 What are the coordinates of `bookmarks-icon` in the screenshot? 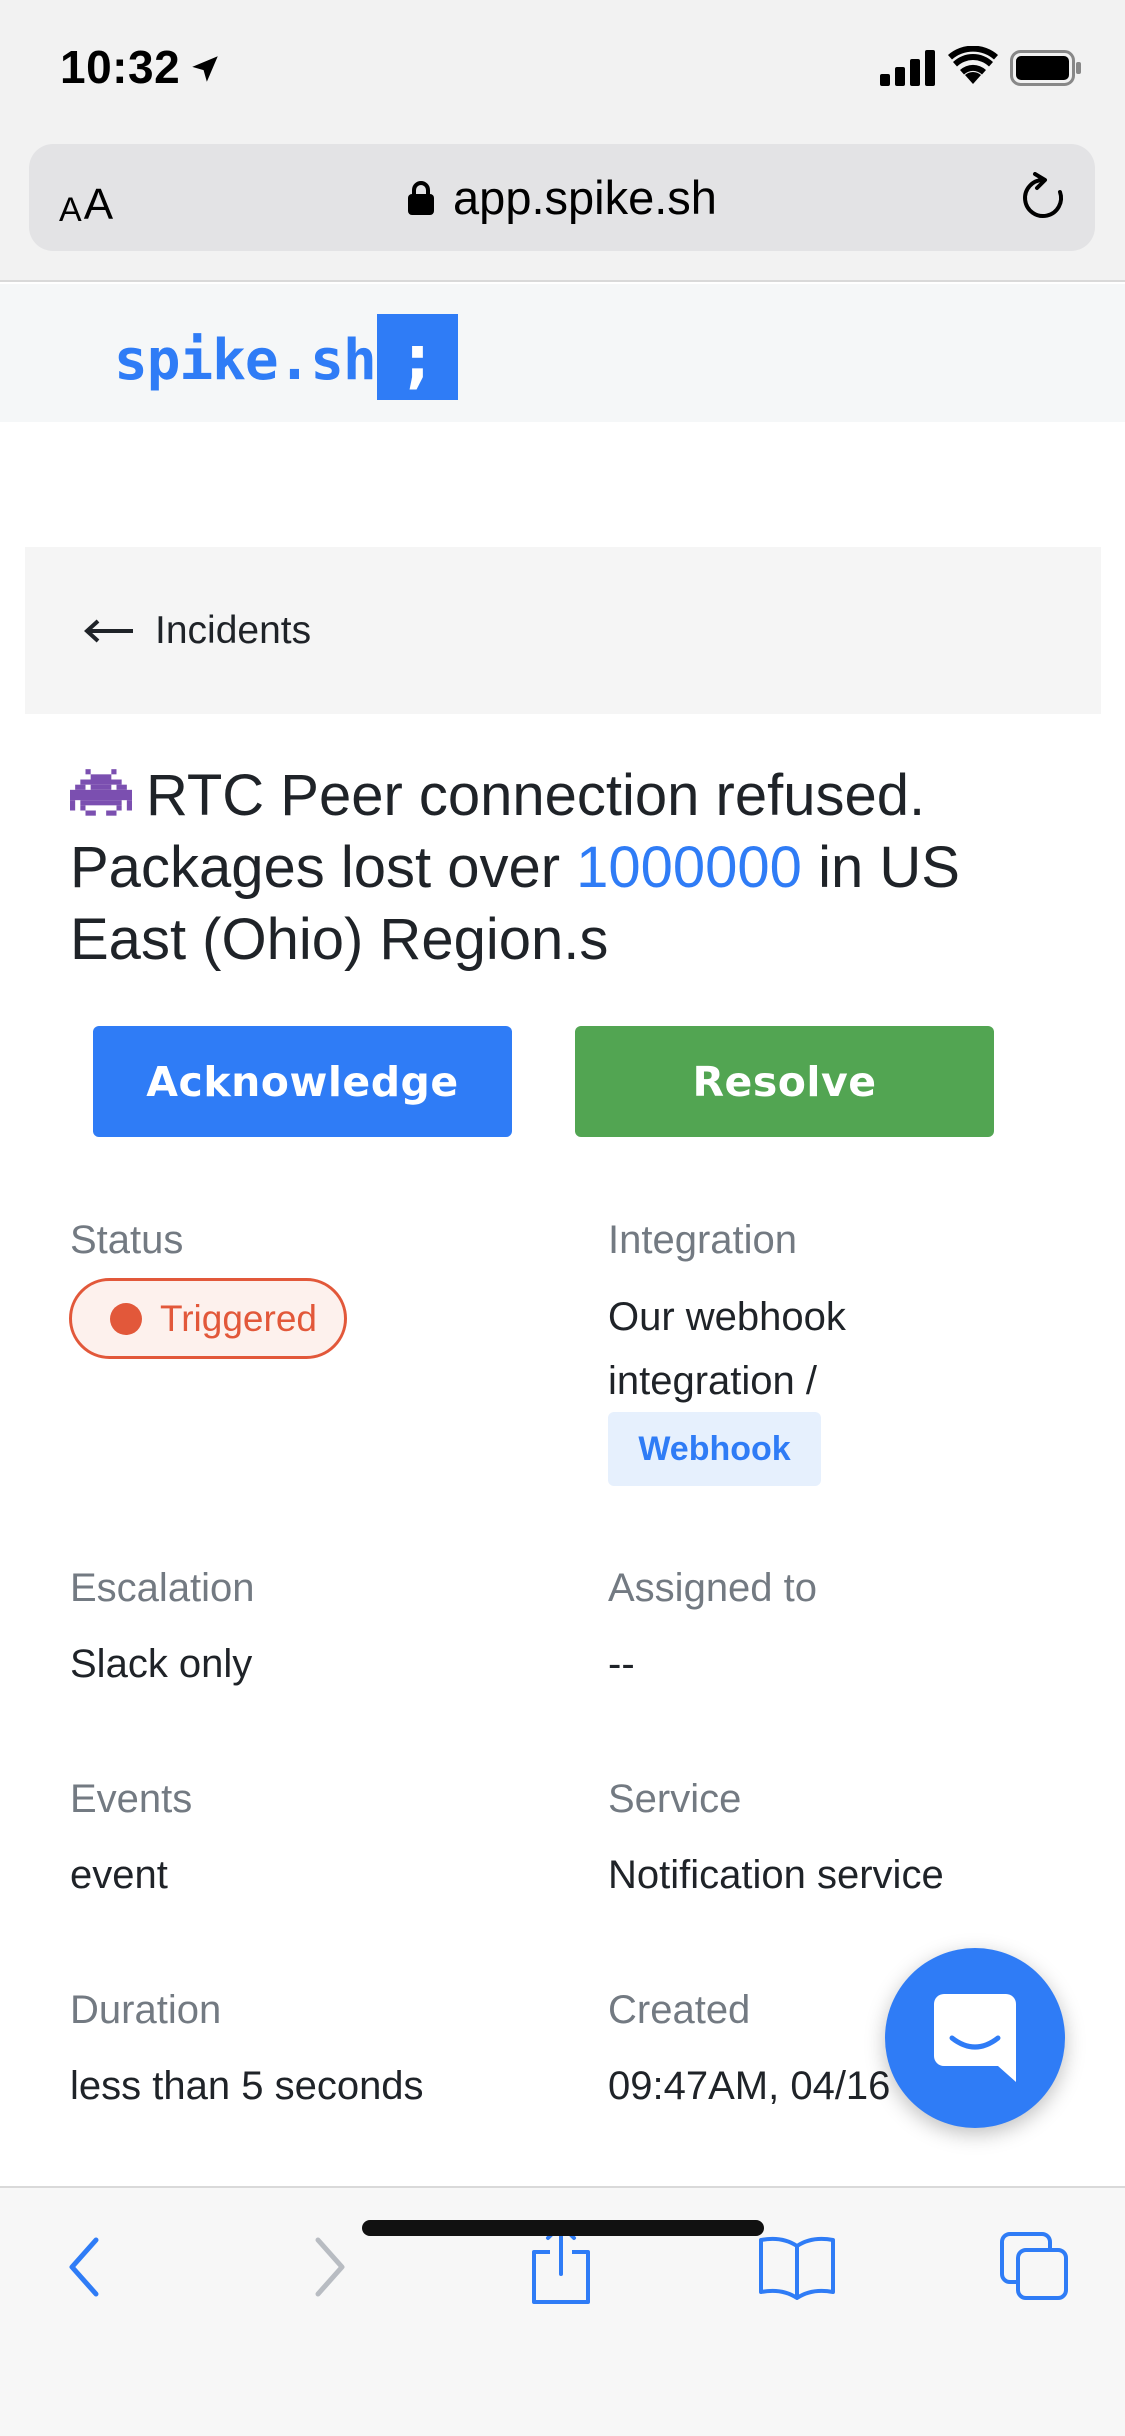 It's located at (797, 2267).